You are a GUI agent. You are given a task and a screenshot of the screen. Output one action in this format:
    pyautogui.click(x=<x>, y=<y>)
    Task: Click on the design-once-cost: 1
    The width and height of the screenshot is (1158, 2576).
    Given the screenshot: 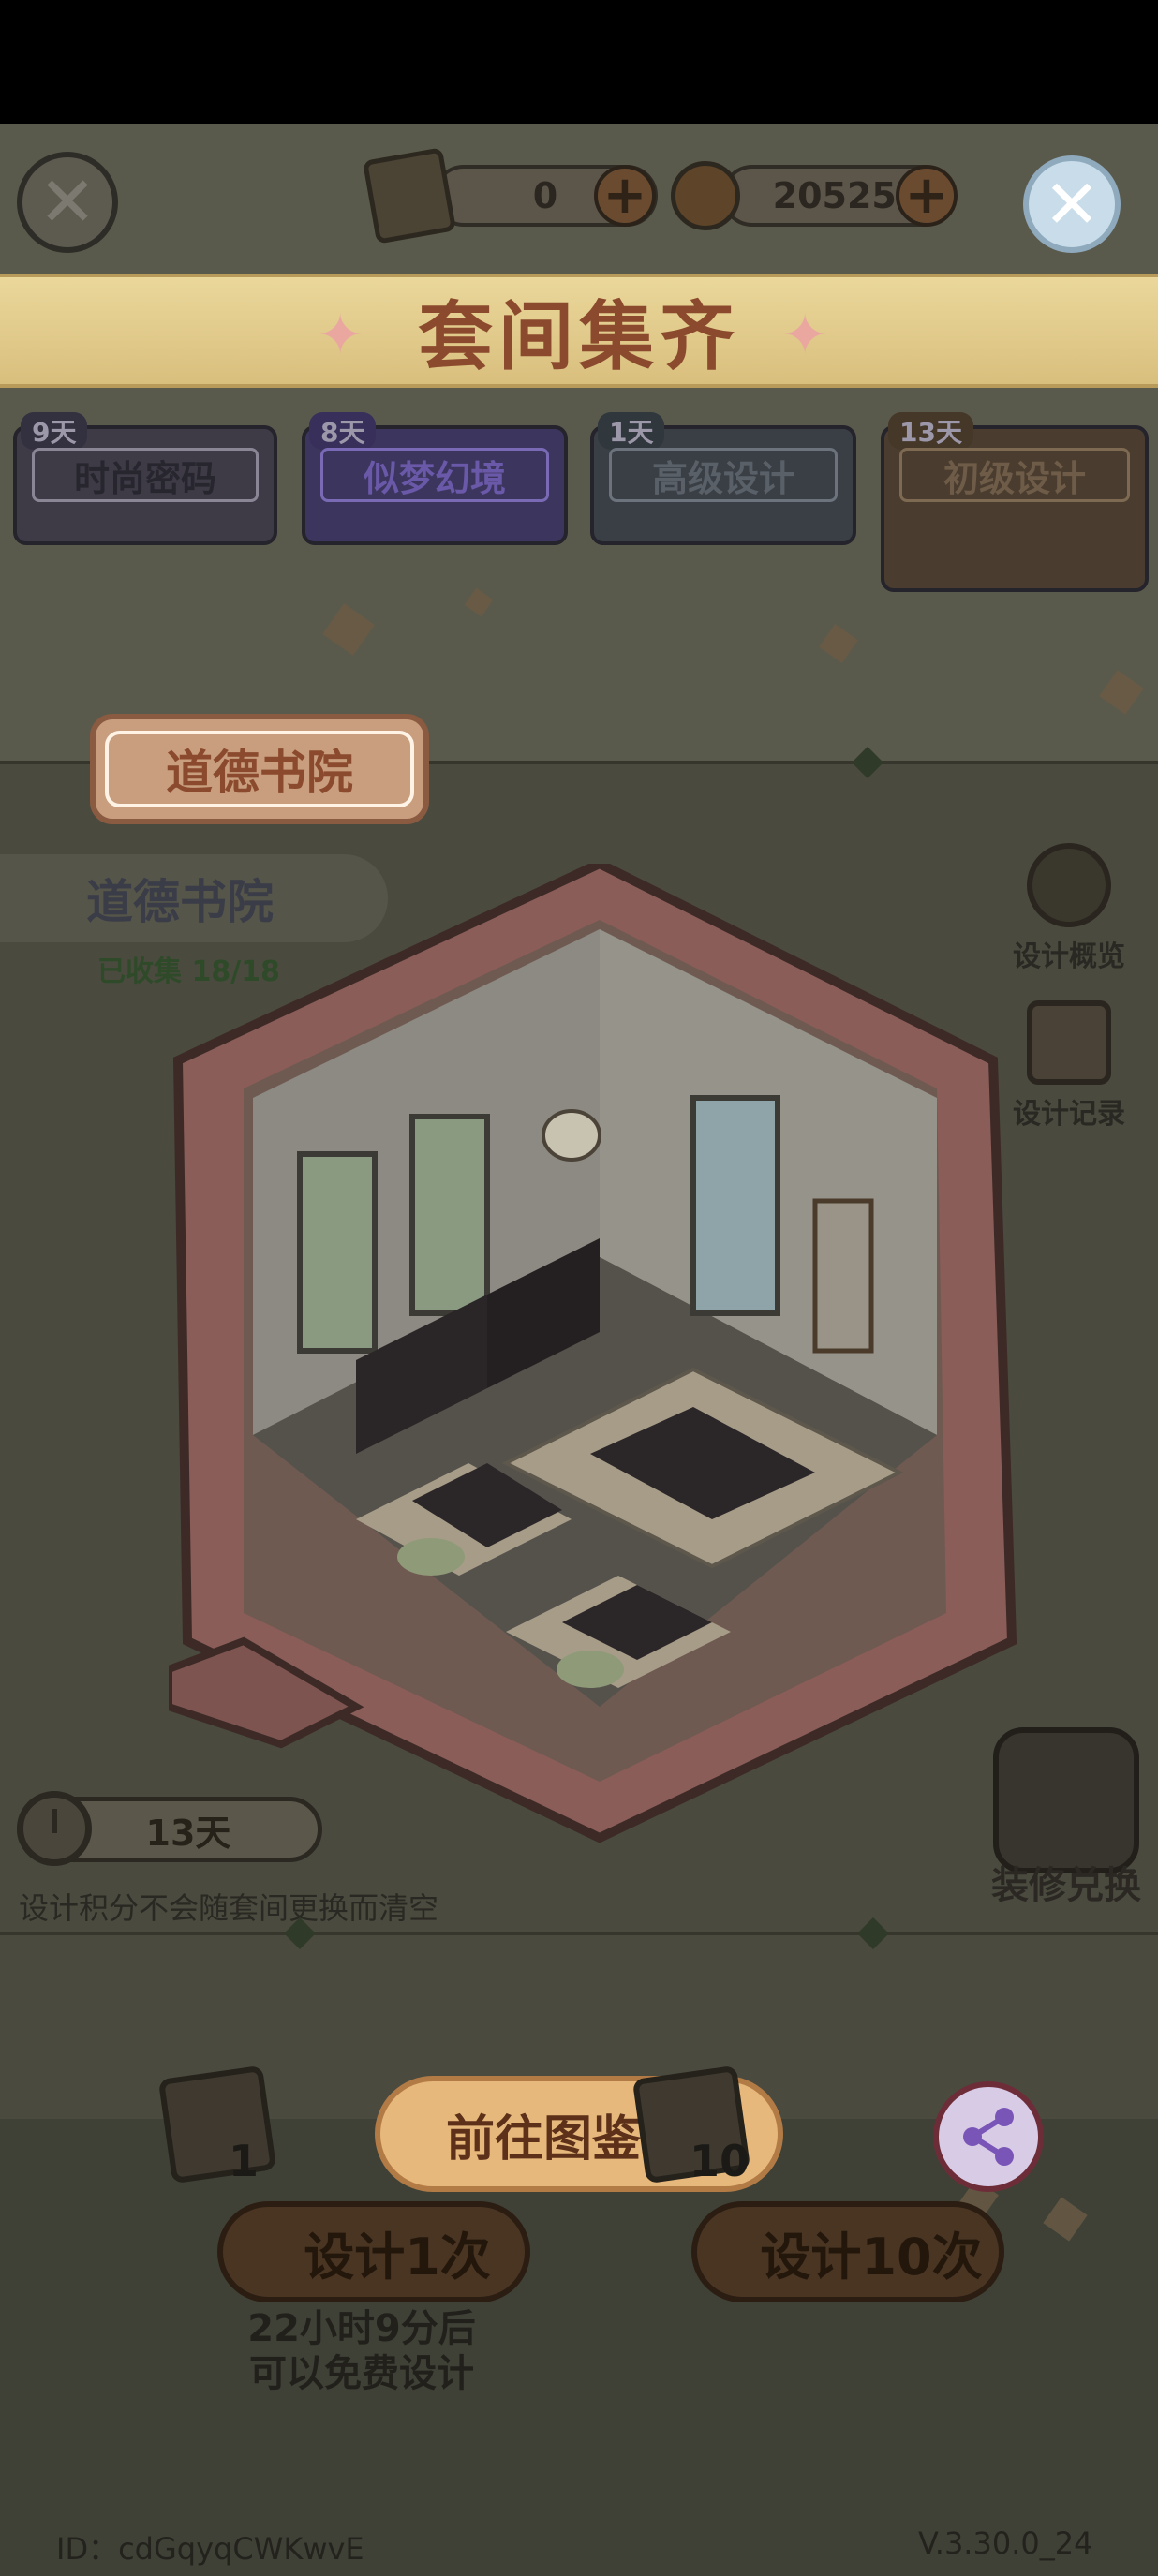 What is the action you would take?
    pyautogui.click(x=245, y=2161)
    